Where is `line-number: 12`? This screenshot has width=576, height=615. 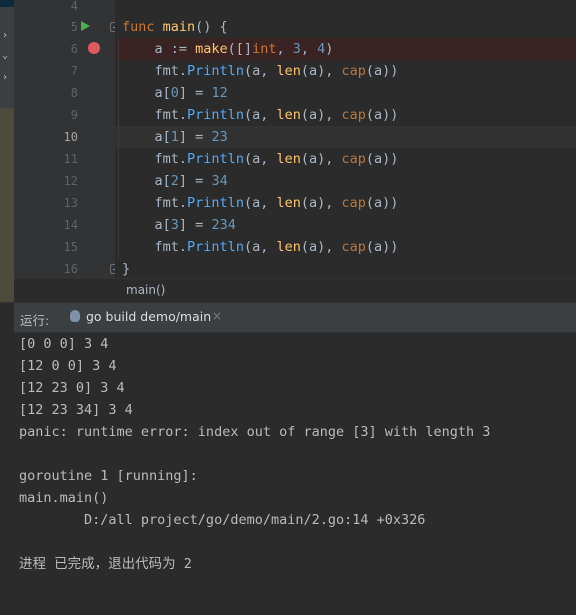
line-number: 12 is located at coordinates (70, 181).